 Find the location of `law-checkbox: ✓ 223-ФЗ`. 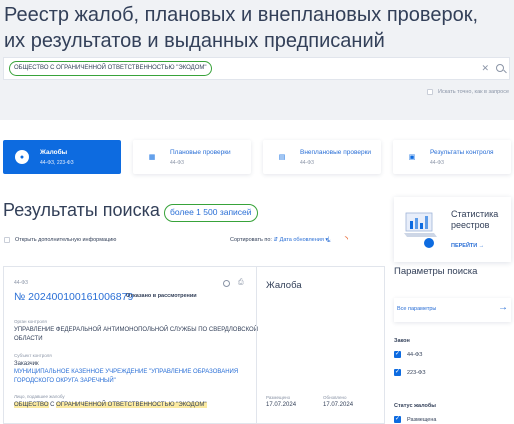

law-checkbox: ✓ 223-ФЗ is located at coordinates (410, 372).